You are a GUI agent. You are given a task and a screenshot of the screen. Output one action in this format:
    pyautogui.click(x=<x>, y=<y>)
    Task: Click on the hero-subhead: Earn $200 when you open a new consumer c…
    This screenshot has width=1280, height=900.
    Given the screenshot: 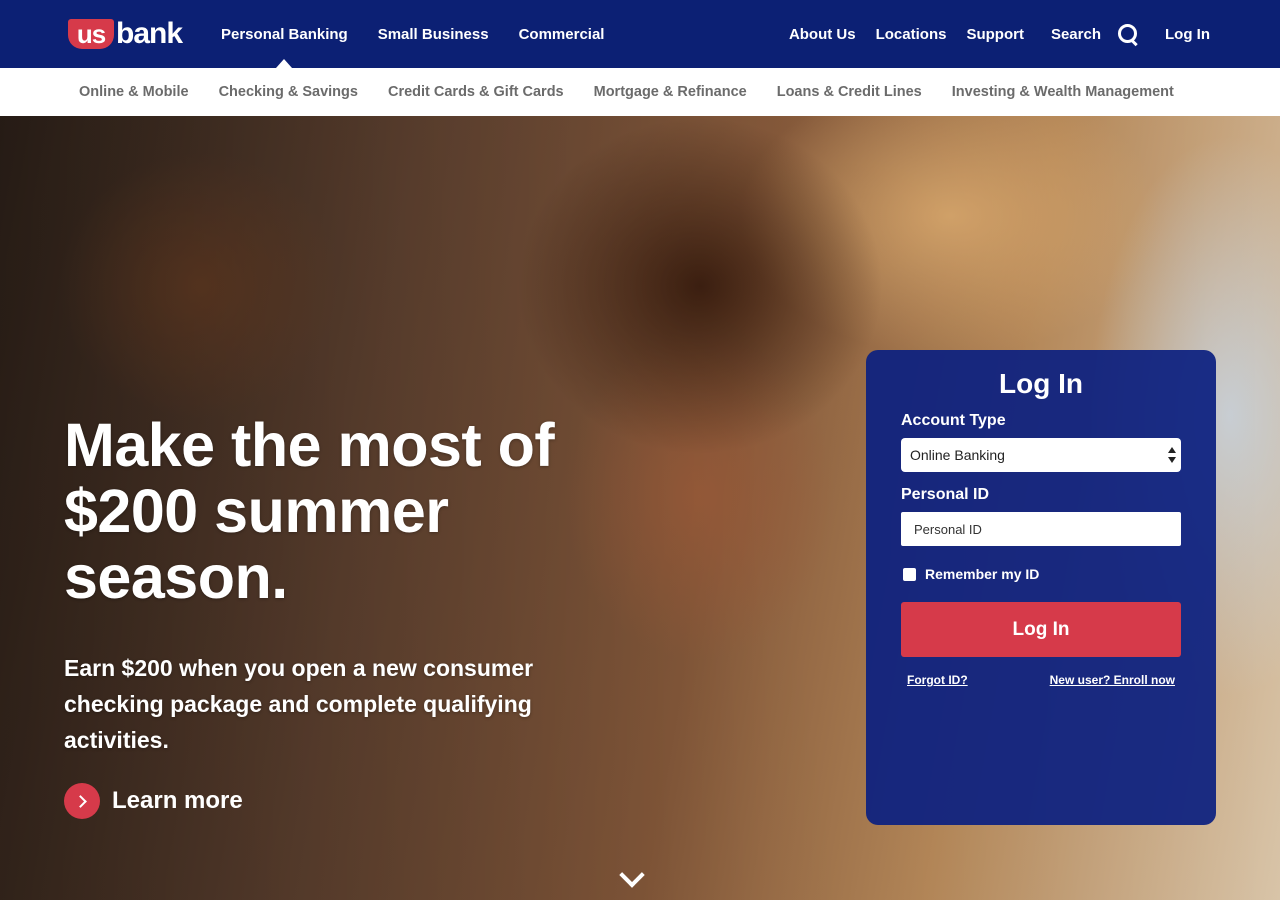 What is the action you would take?
    pyautogui.click(x=299, y=704)
    